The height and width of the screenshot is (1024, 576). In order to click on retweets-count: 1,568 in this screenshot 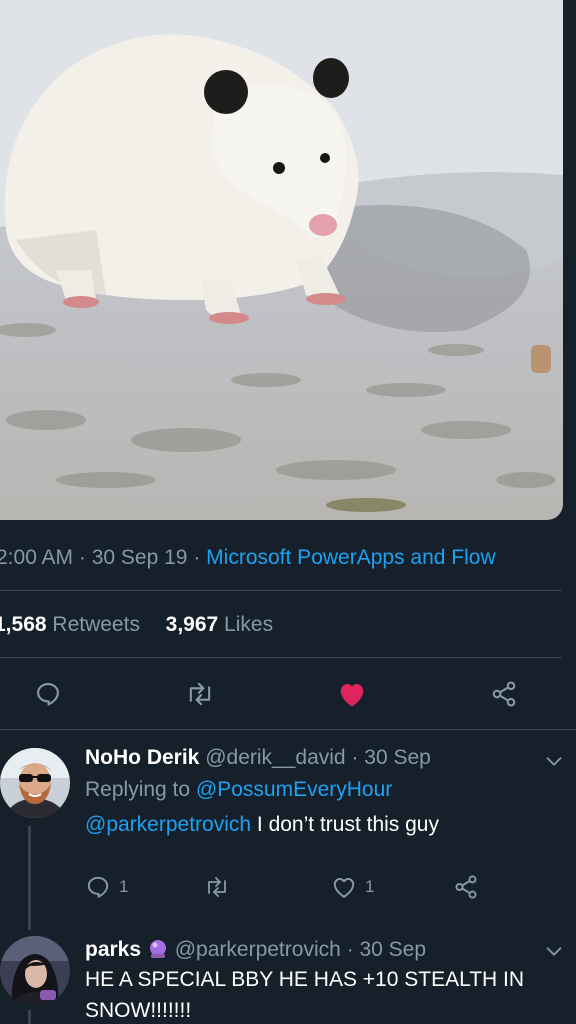, I will do `click(23, 624)`.